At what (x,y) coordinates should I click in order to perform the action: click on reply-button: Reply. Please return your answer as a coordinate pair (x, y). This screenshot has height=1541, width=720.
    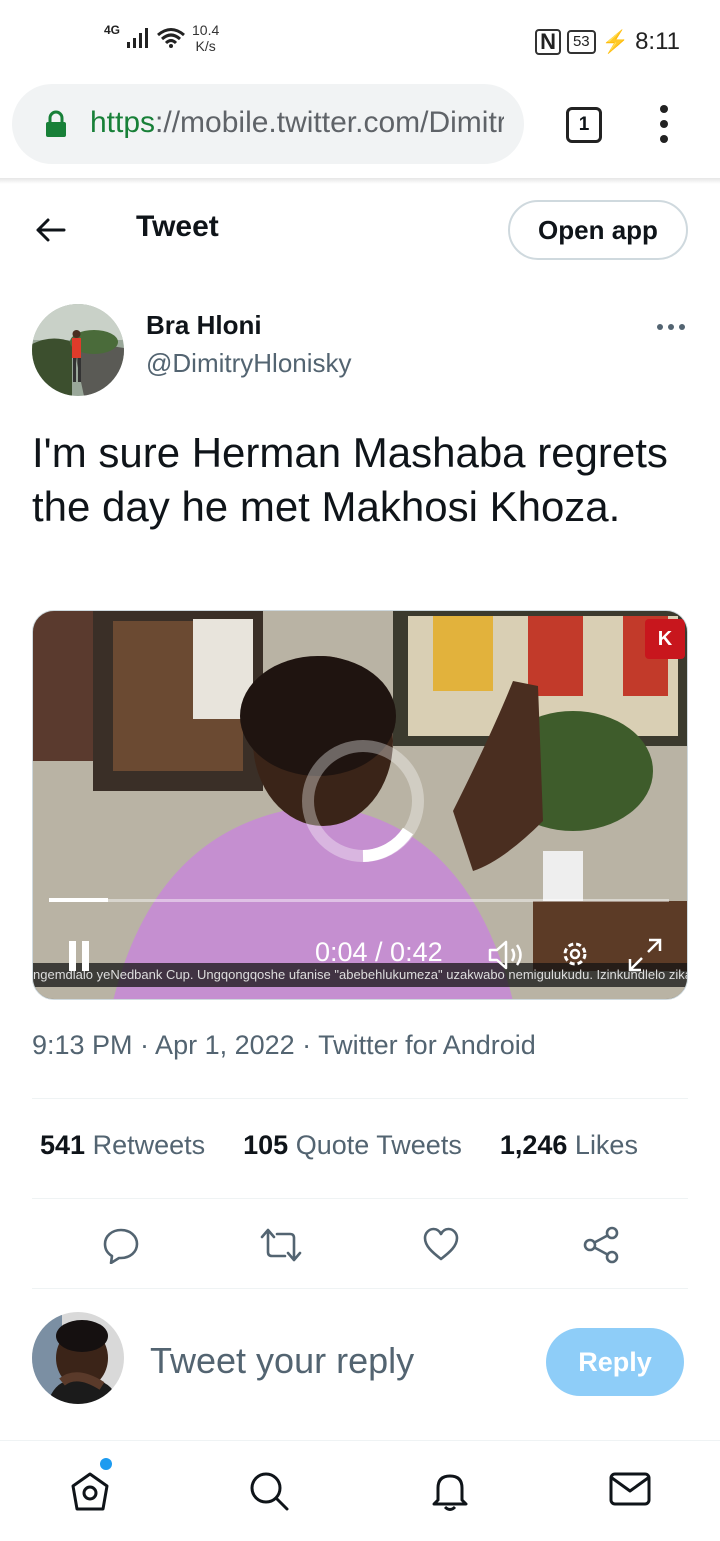
    Looking at the image, I should click on (615, 1362).